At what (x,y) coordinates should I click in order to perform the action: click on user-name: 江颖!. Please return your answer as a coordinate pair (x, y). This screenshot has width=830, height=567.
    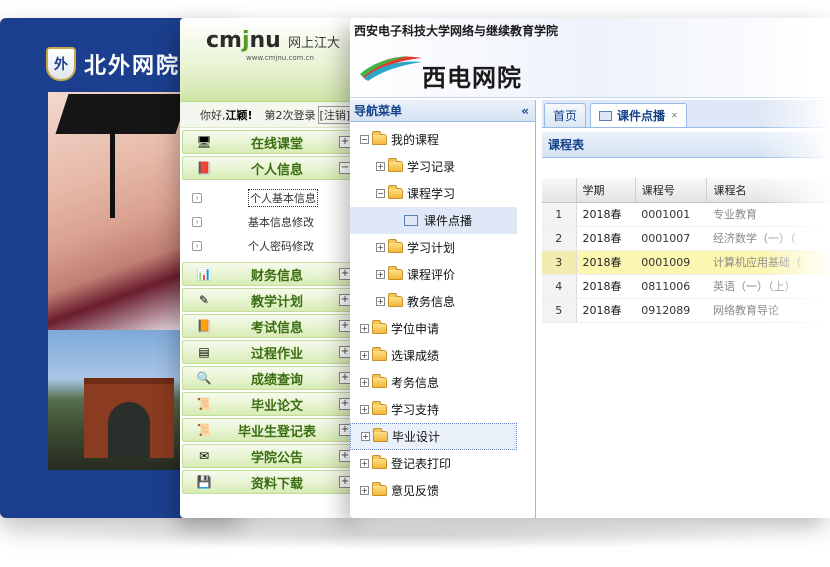
    Looking at the image, I should click on (239, 115).